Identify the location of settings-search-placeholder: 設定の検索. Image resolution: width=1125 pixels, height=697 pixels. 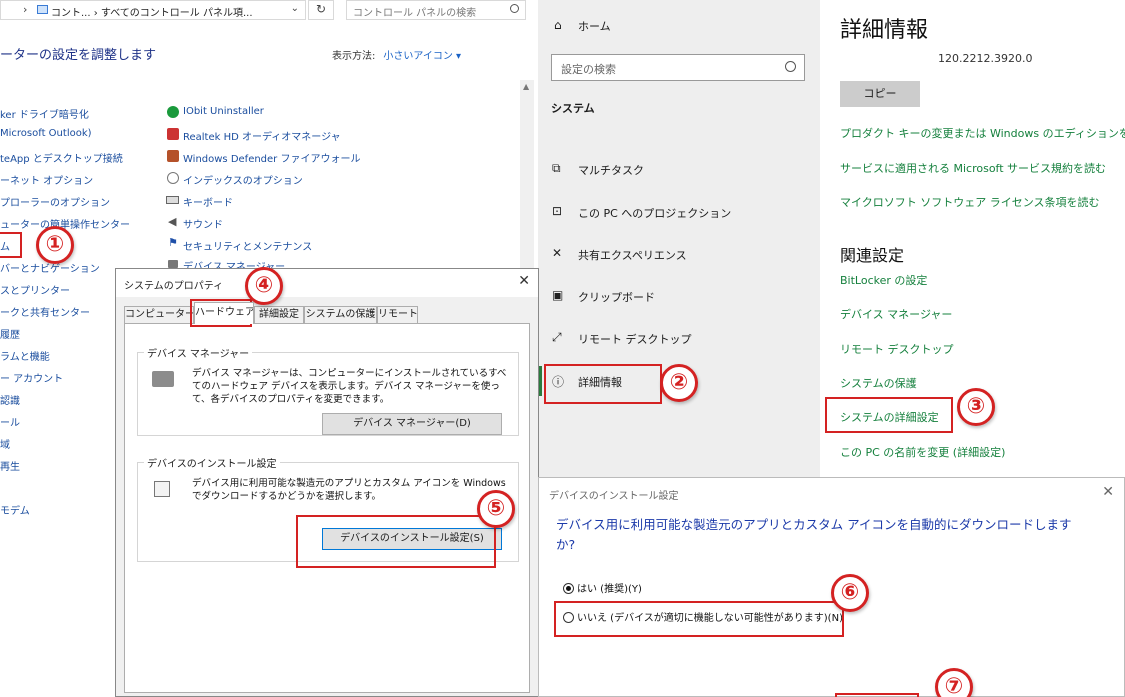
(588, 69).